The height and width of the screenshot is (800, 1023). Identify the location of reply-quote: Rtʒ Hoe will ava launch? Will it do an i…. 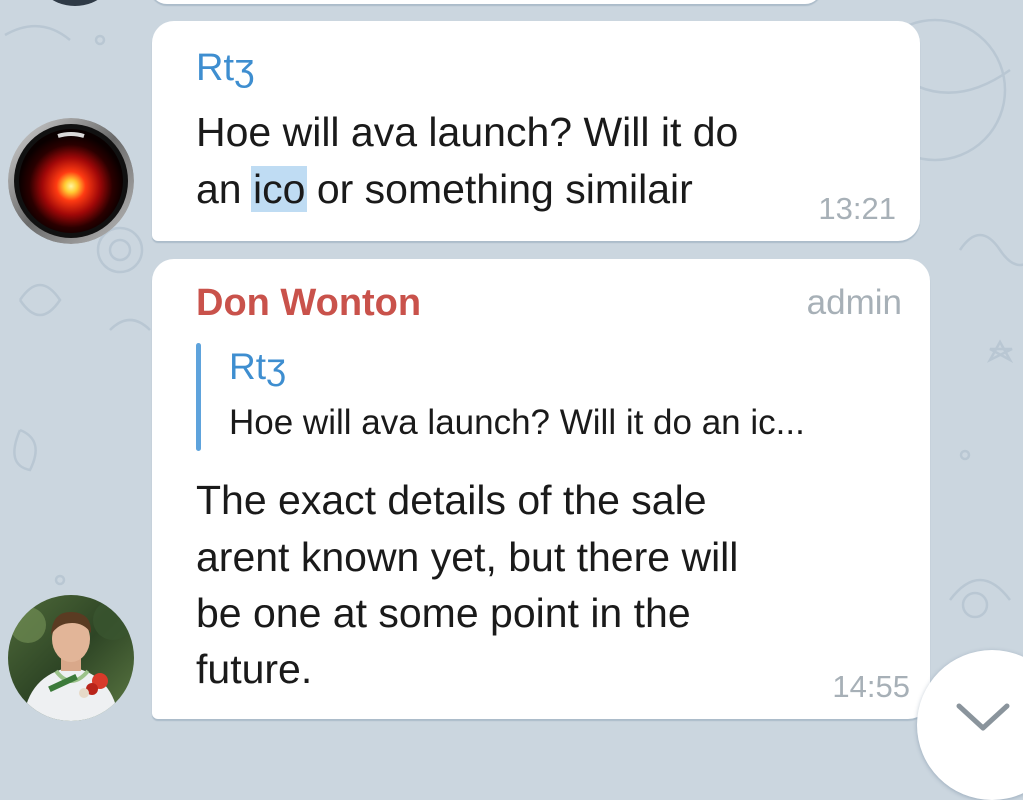
(546, 397).